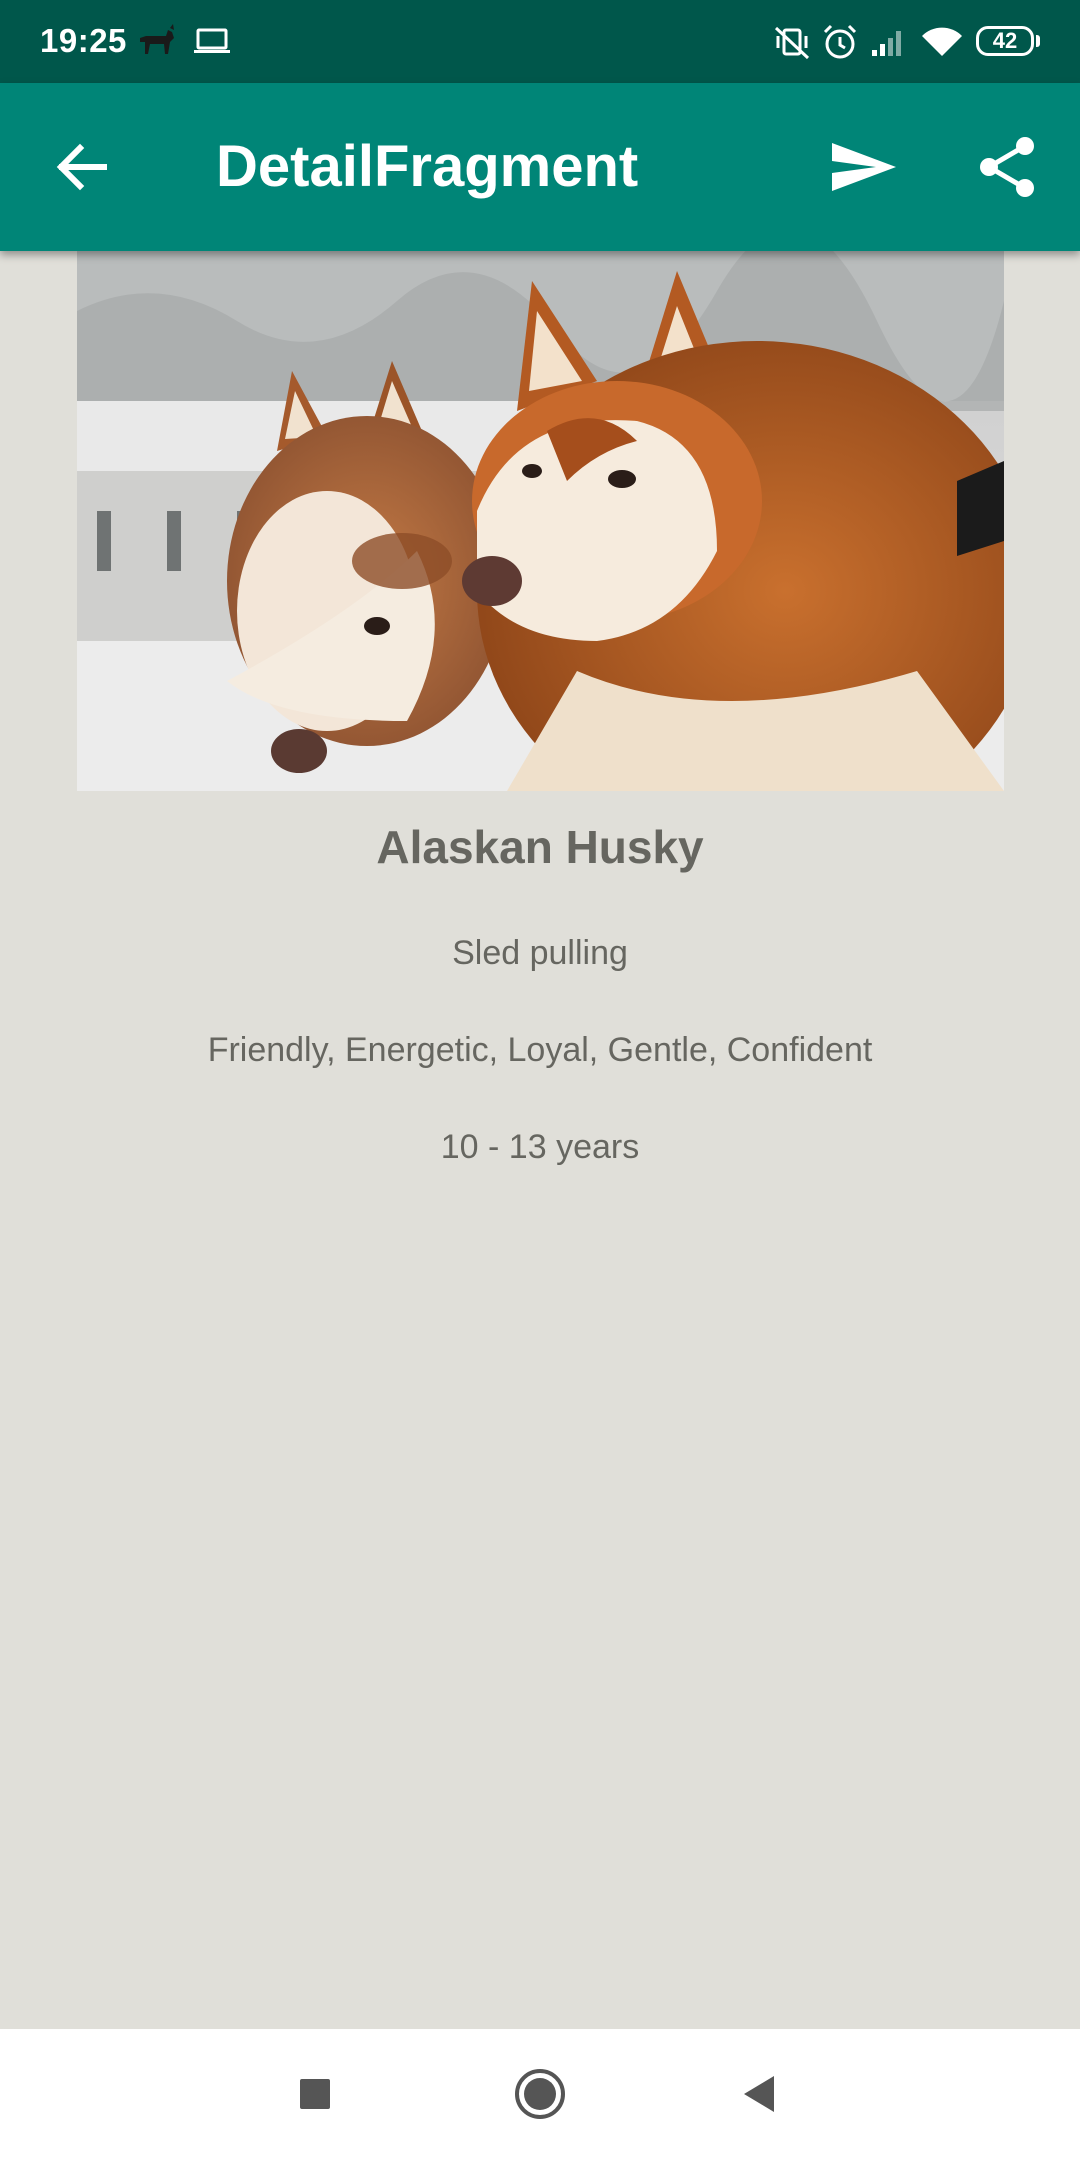 The width and height of the screenshot is (1080, 2160). What do you see at coordinates (886, 43) in the screenshot?
I see `signal-icon` at bounding box center [886, 43].